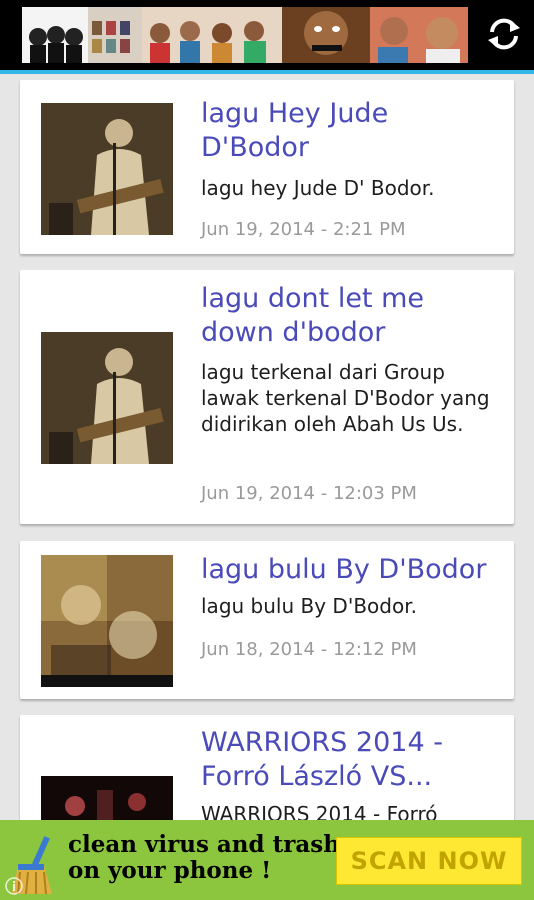 This screenshot has width=534, height=900. I want to click on post-title: lagu Hey Jude D'Bodor, so click(350, 131).